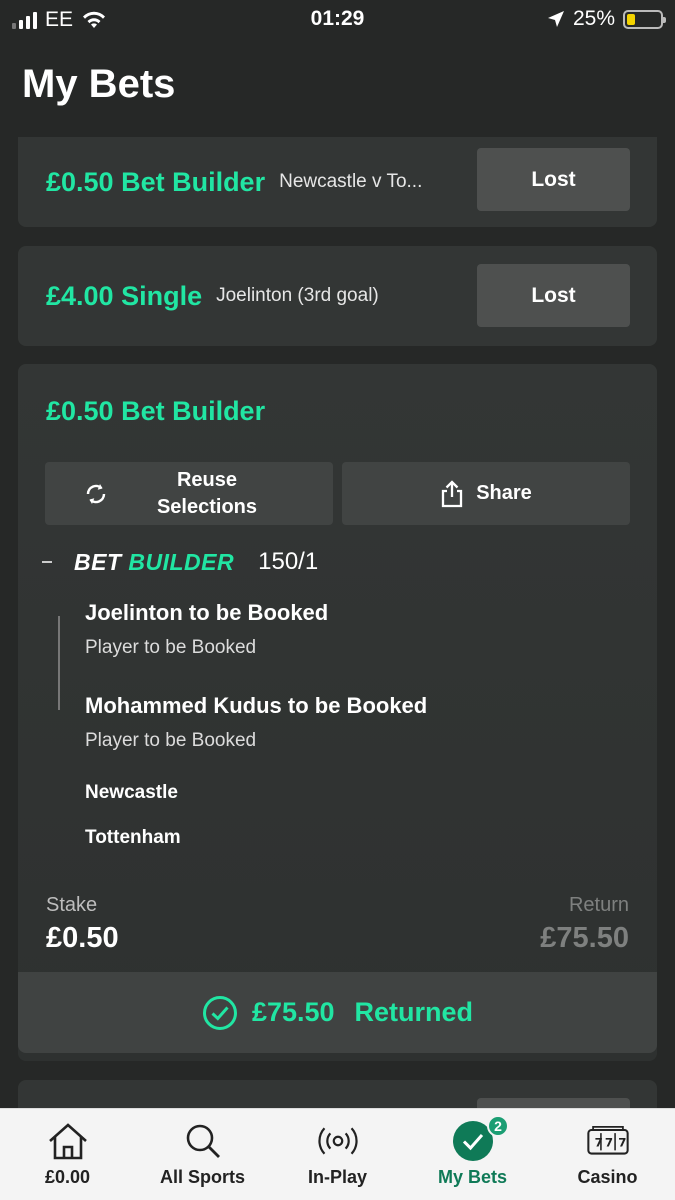  Describe the element at coordinates (297, 295) in the screenshot. I see `bet-description: Joelinton (3rd goal)` at that location.